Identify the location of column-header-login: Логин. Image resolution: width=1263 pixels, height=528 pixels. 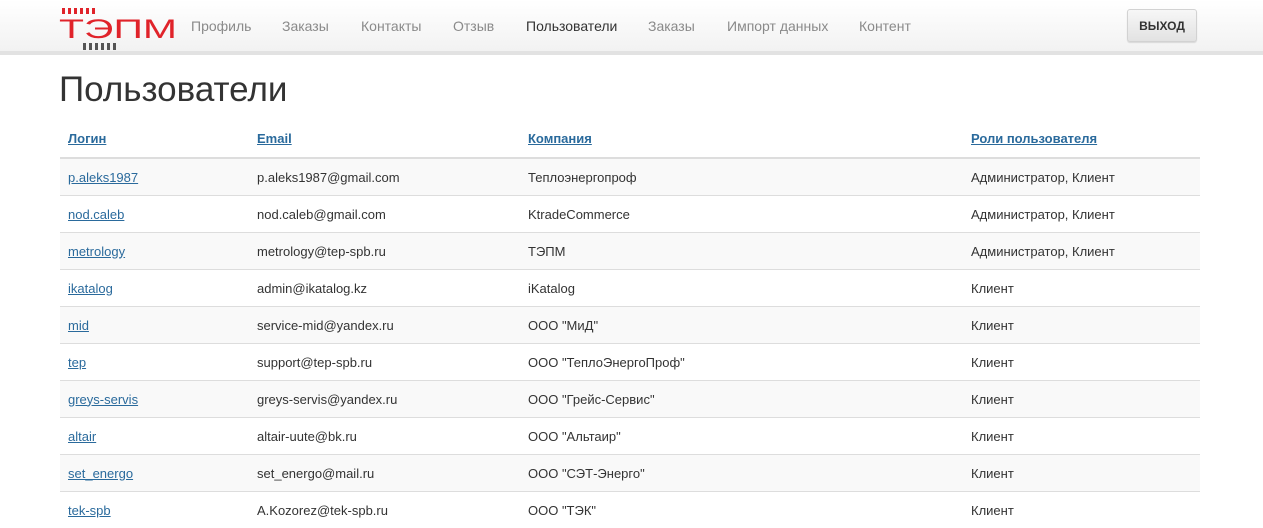
(154, 139).